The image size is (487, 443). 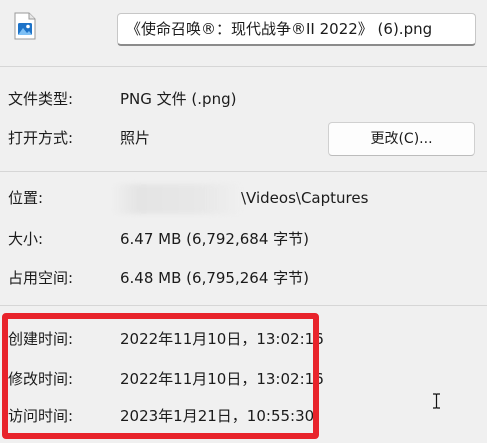 What do you see at coordinates (41, 278) in the screenshot?
I see `size-on-disk-label: 占用空间:` at bounding box center [41, 278].